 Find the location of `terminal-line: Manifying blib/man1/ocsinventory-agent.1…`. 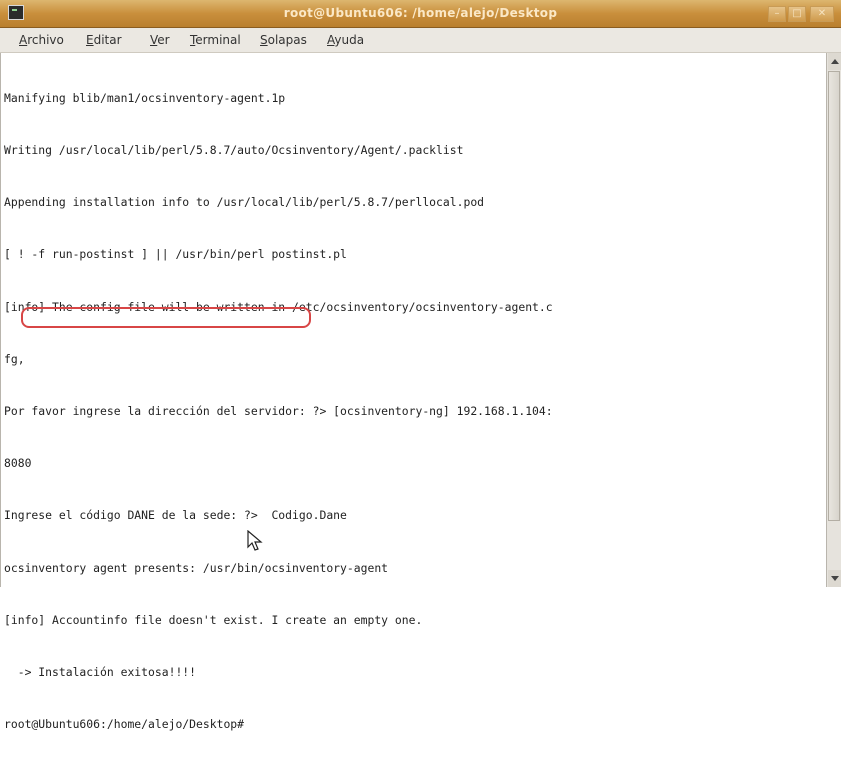

terminal-line: Manifying blib/man1/ocsinventory-agent.1… is located at coordinates (145, 97).